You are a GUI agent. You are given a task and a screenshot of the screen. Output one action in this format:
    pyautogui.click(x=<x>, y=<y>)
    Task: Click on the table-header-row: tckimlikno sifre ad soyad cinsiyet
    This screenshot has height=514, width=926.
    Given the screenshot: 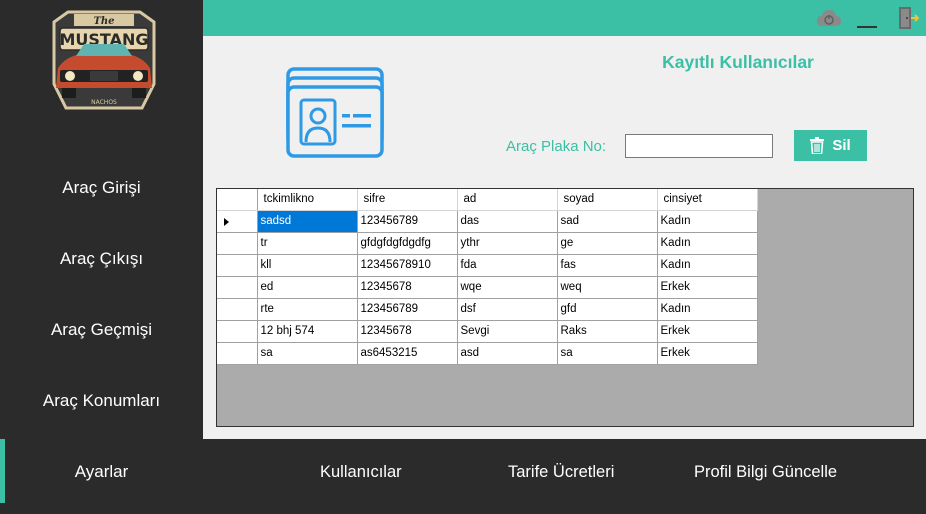 What is the action you would take?
    pyautogui.click(x=487, y=200)
    